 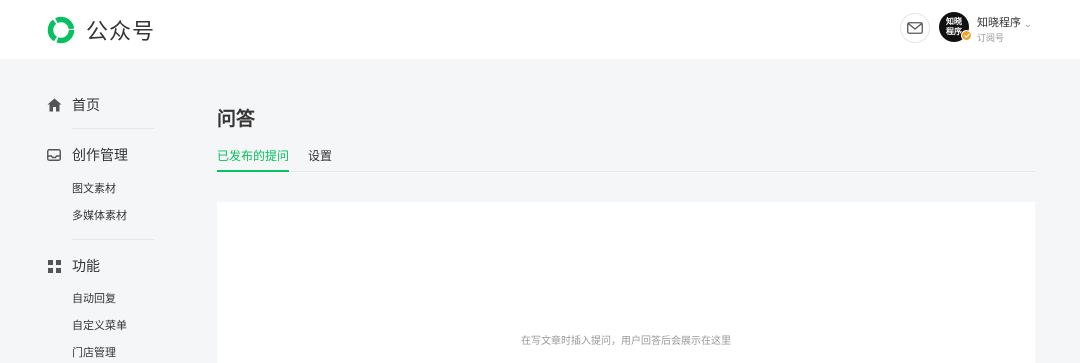 What do you see at coordinates (94, 188) in the screenshot?
I see `sidebar-item-image-text: 图文素材` at bounding box center [94, 188].